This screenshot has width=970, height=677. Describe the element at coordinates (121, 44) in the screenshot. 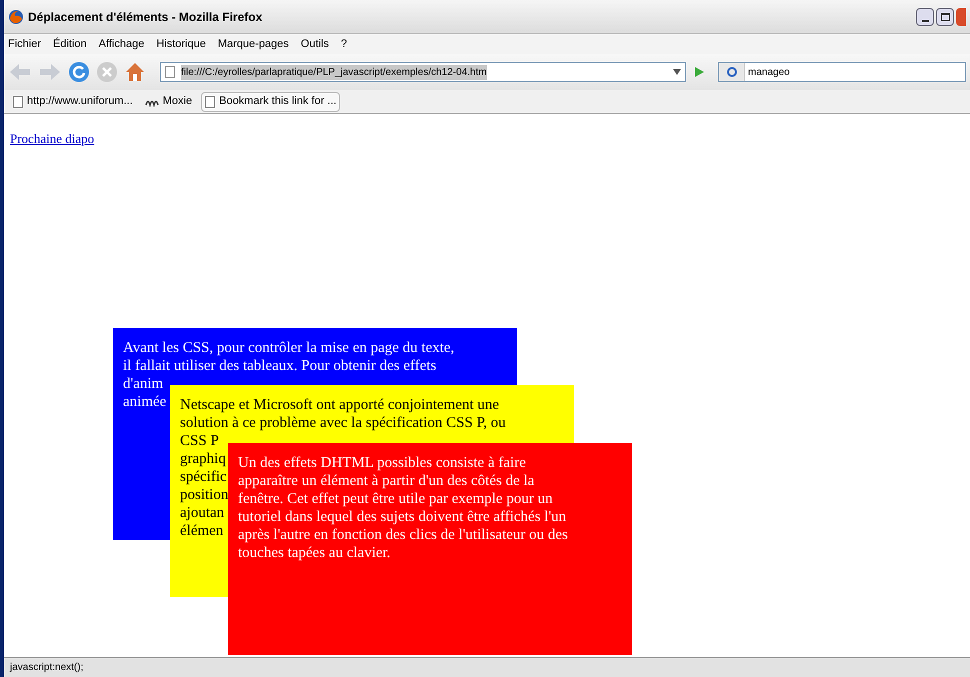

I see `menu-item: Affichage` at that location.